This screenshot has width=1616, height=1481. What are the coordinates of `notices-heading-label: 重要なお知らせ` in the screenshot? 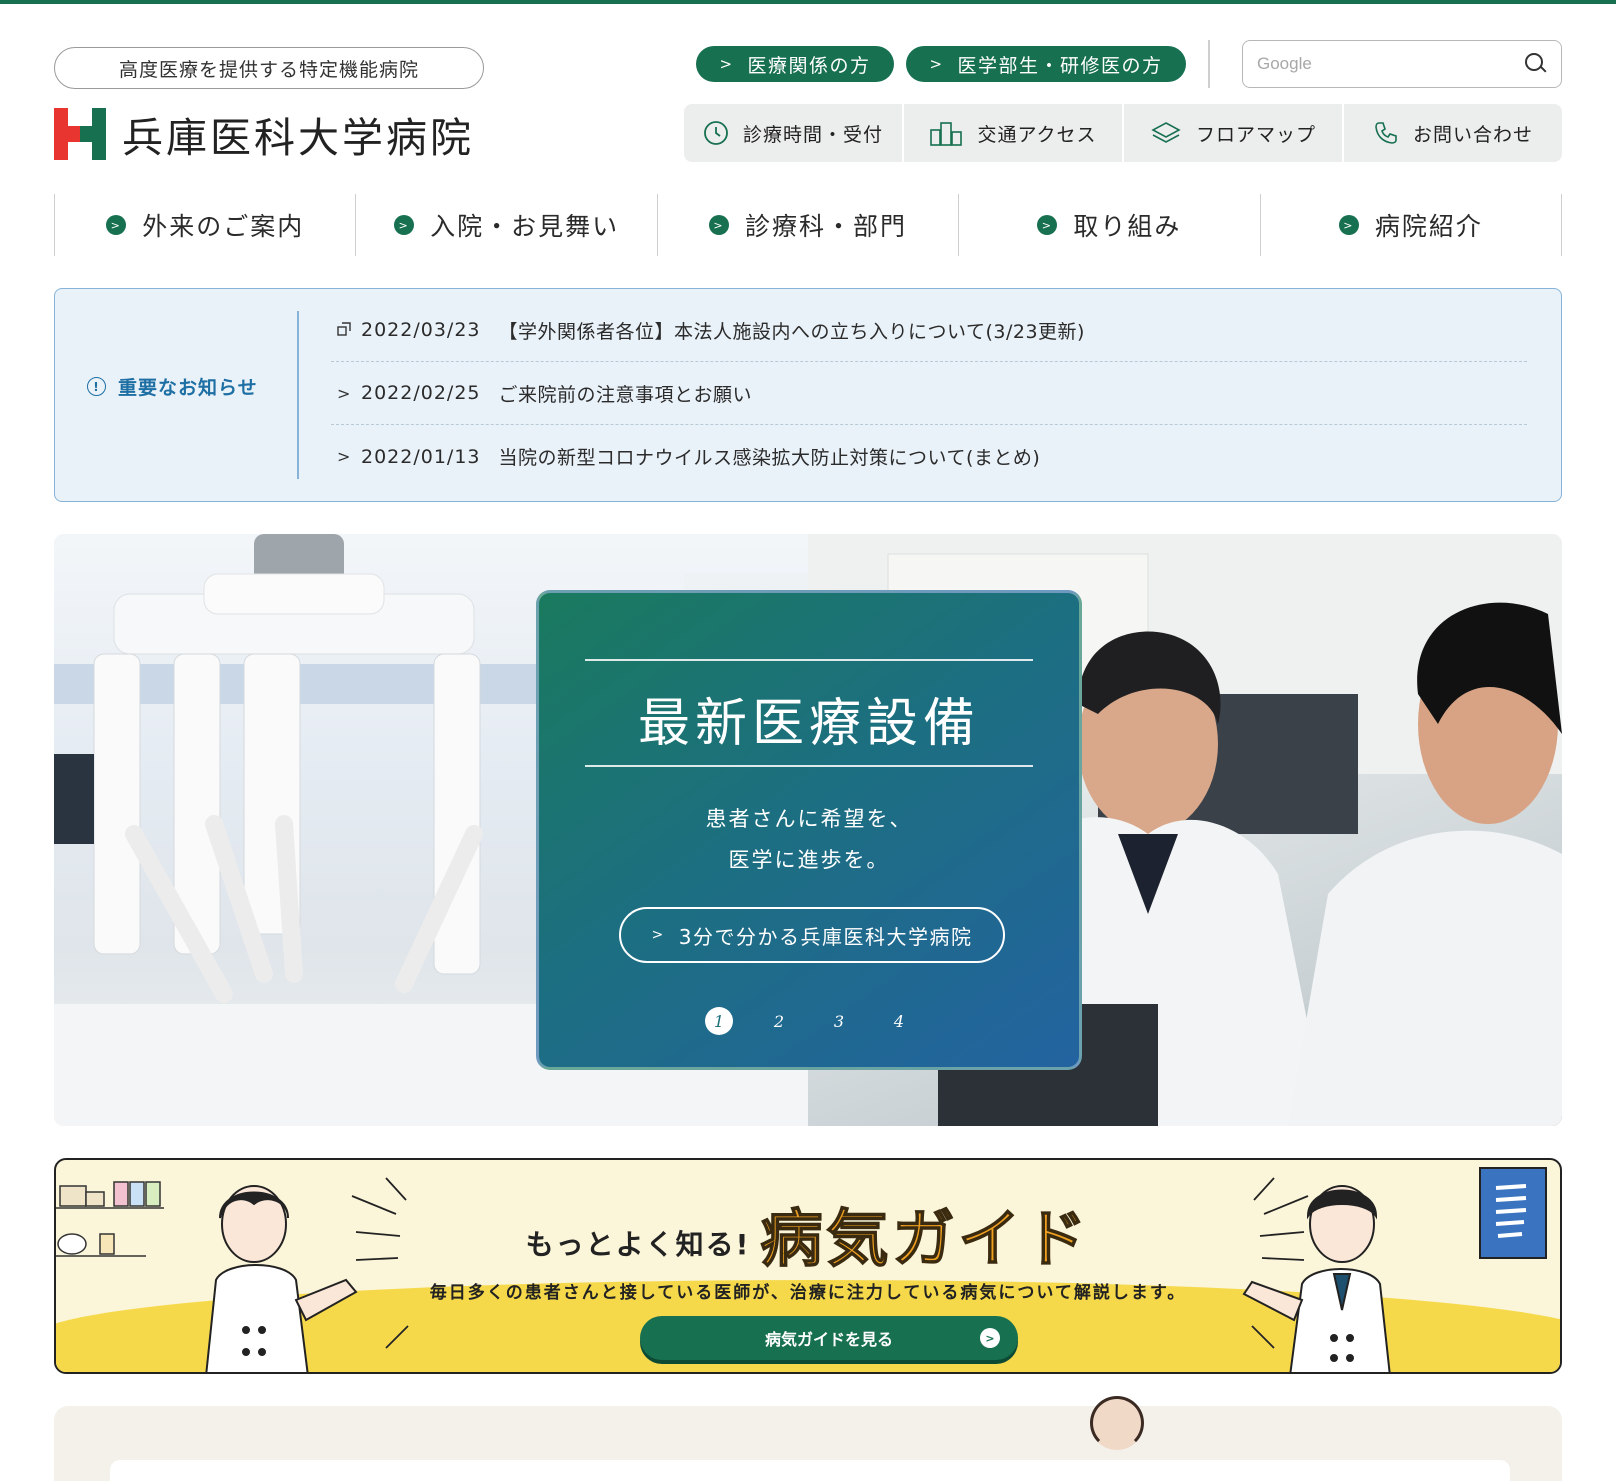 It's located at (188, 388).